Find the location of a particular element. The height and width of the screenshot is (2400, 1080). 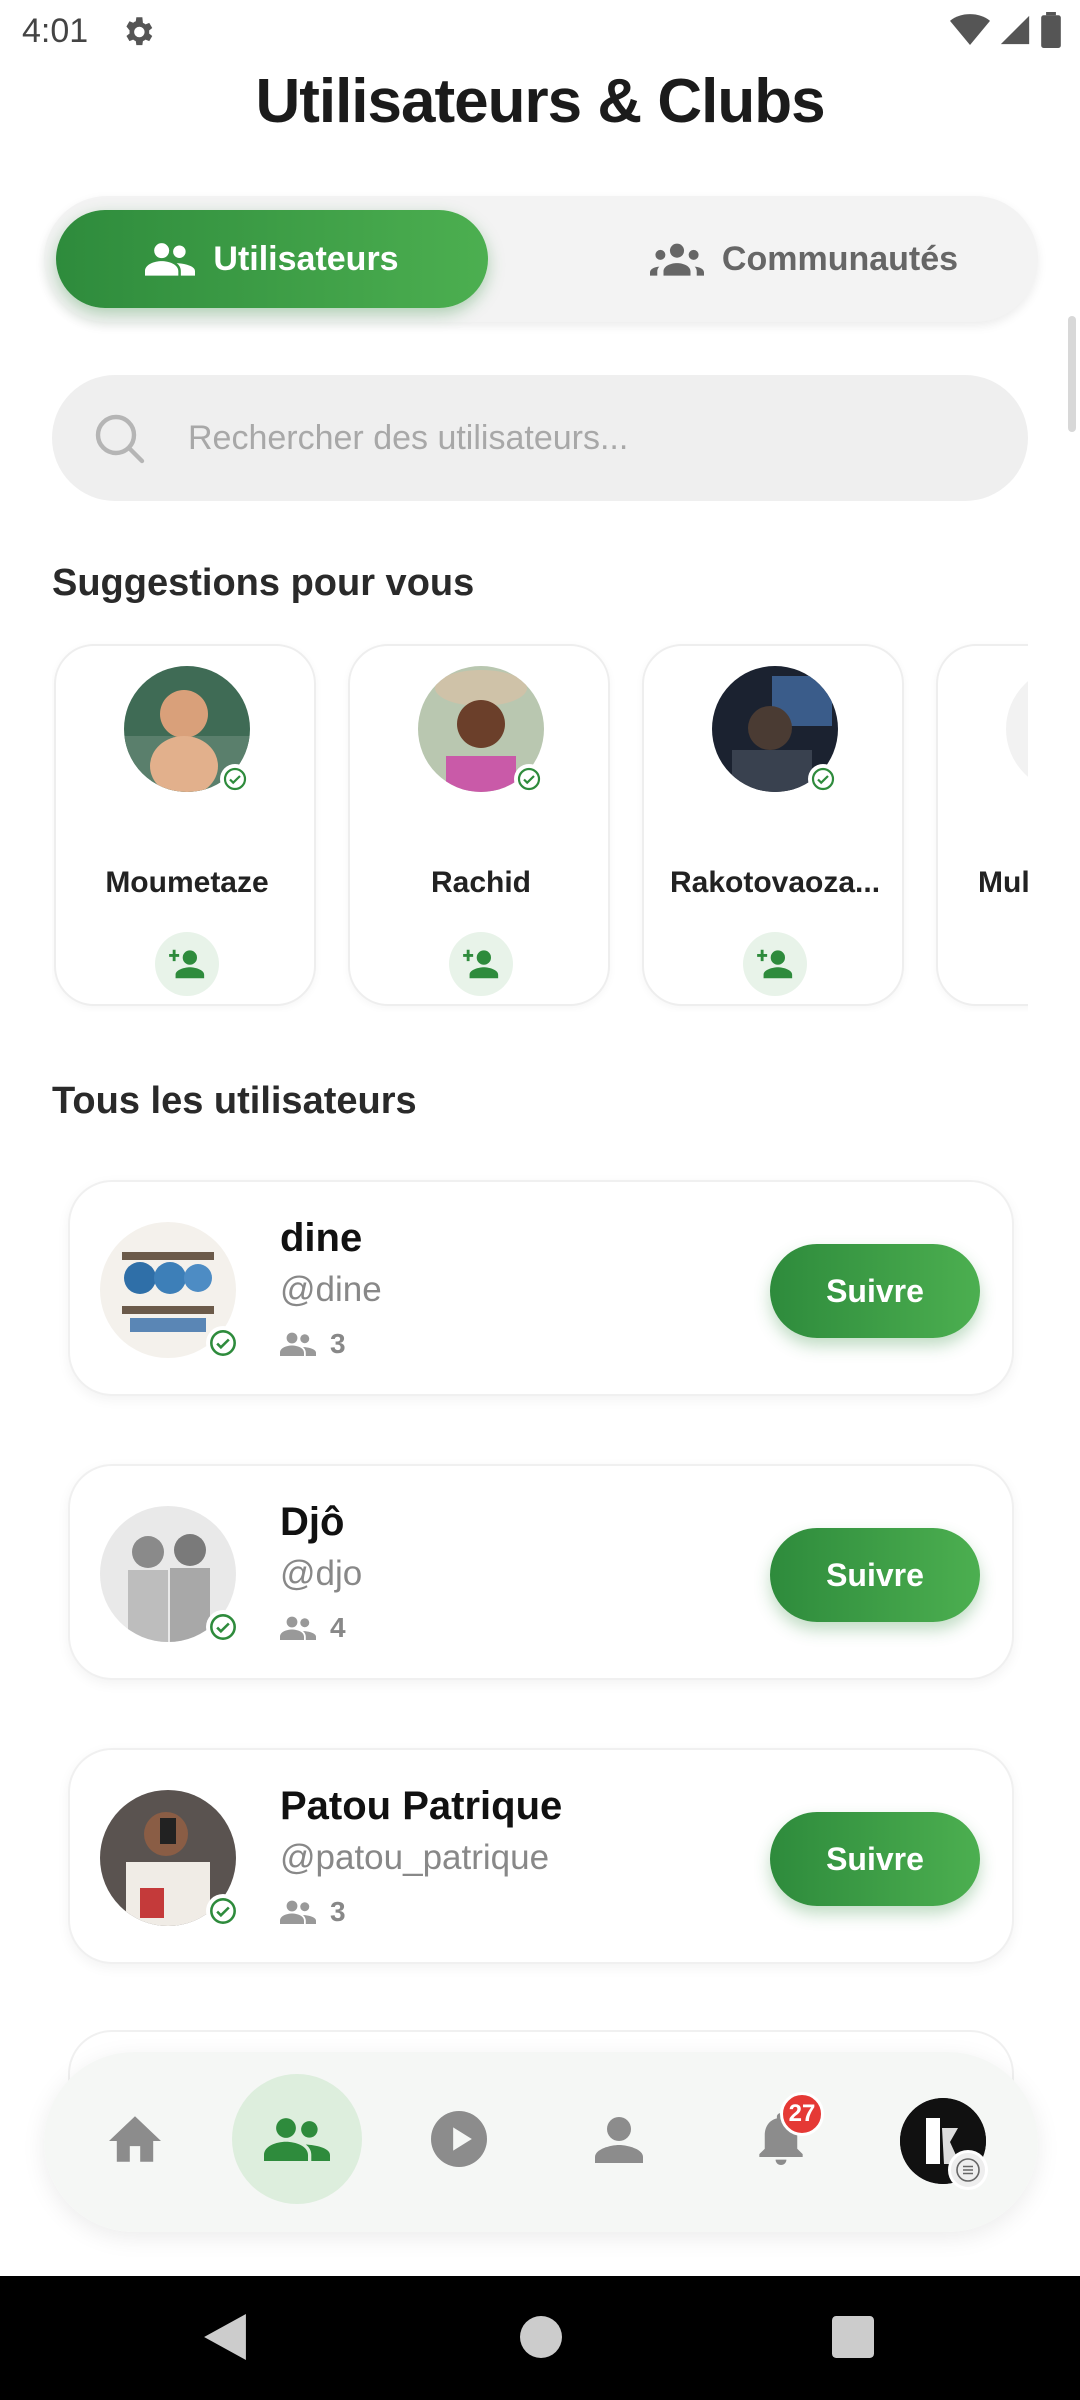

suggestion-card: Moumetaze is located at coordinates (185, 825).